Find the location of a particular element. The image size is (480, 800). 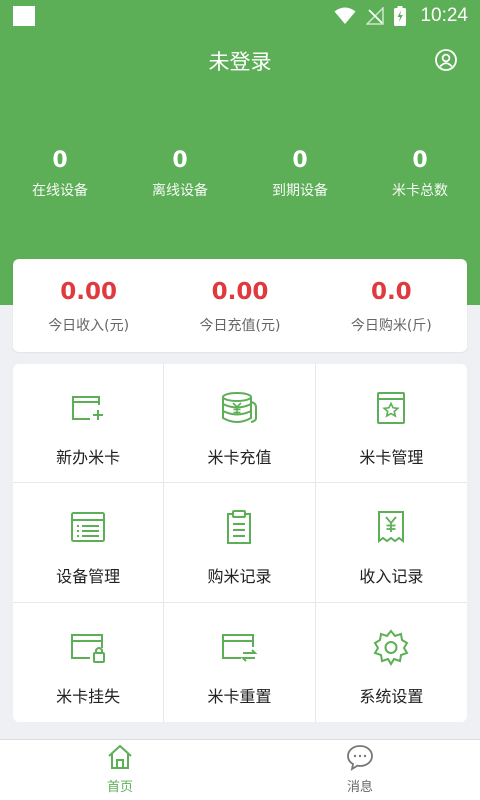

stat-label: 离线设备 is located at coordinates (180, 191).